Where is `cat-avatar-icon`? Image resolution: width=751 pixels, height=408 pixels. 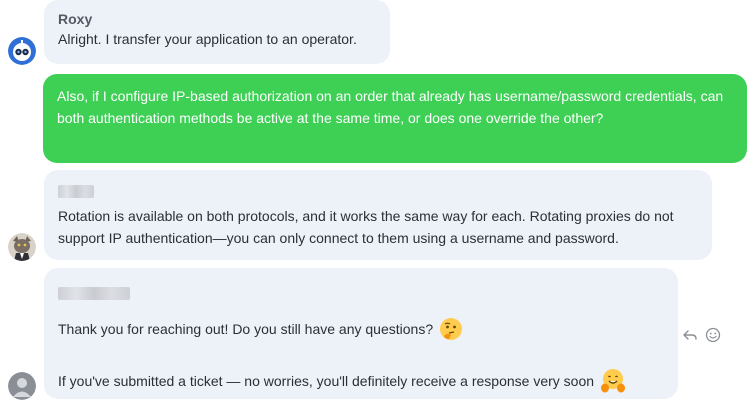 cat-avatar-icon is located at coordinates (22, 247).